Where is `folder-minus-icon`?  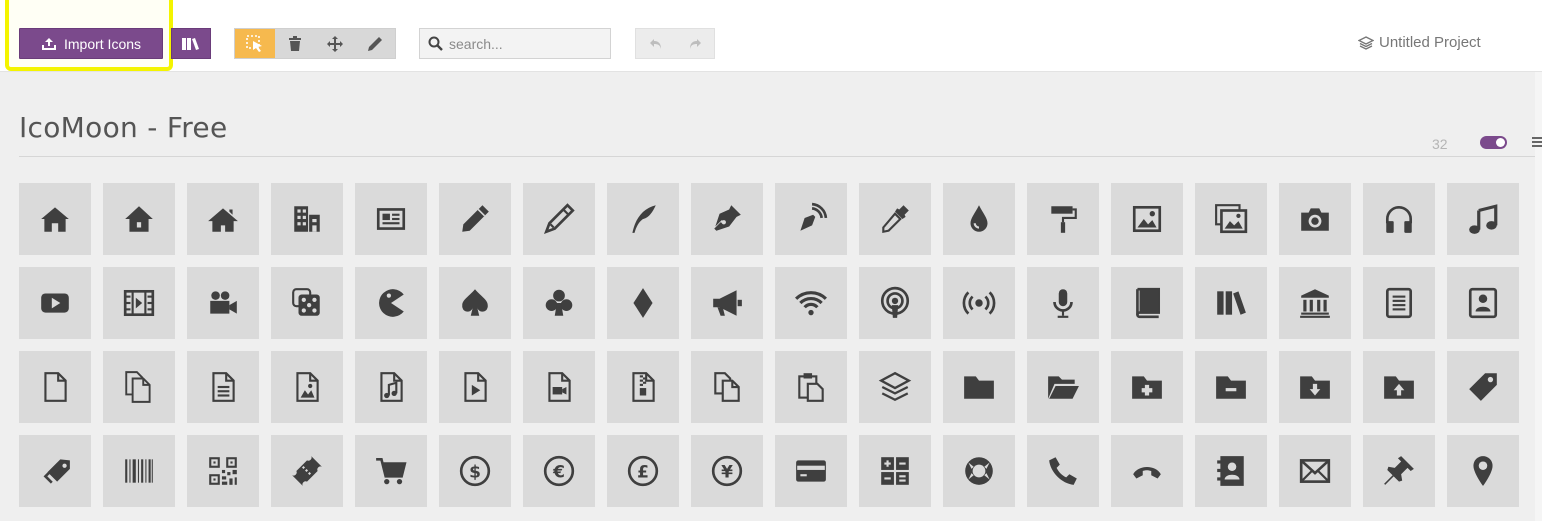 folder-minus-icon is located at coordinates (1231, 387).